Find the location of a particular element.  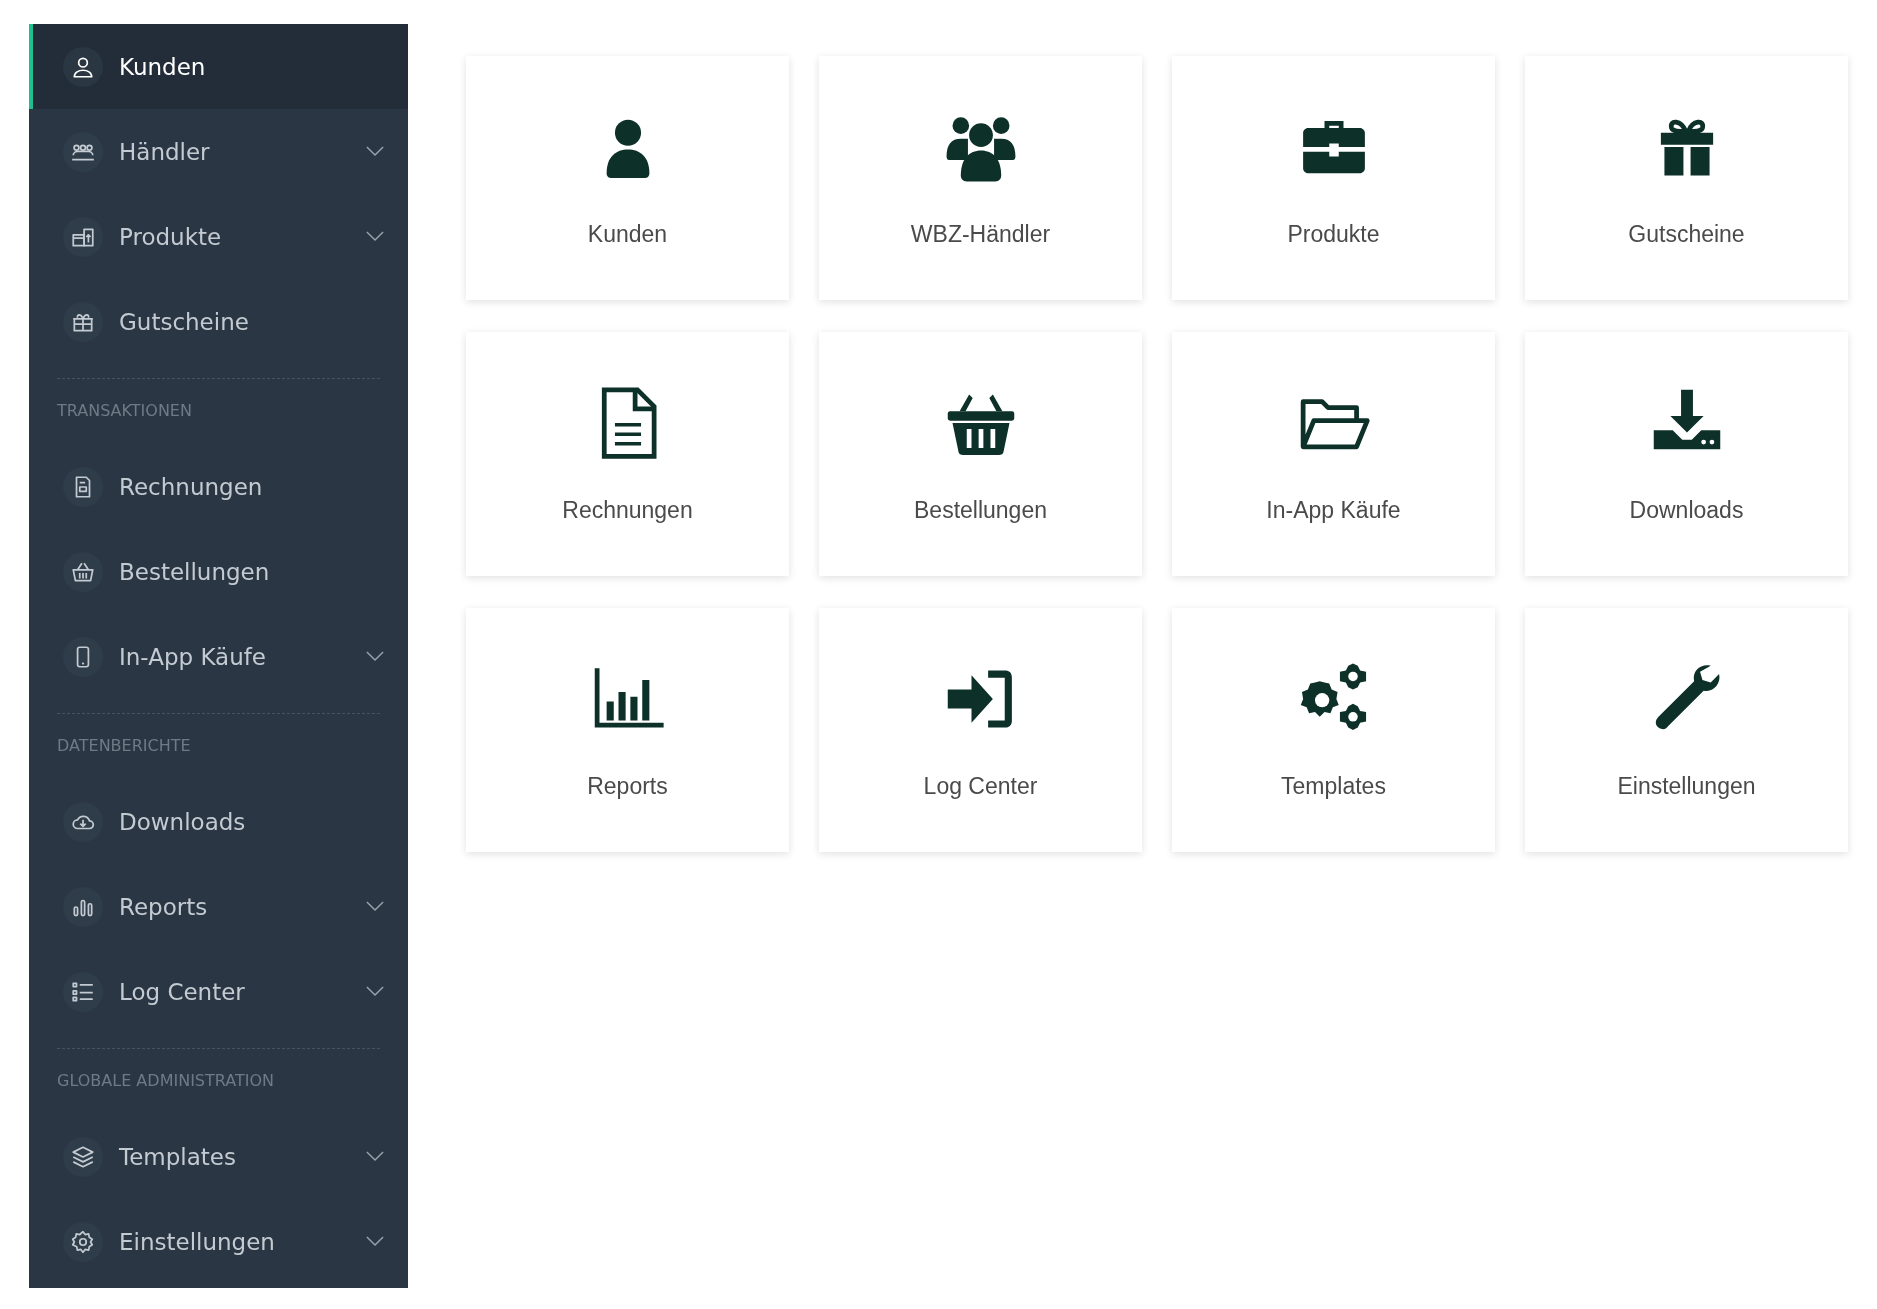

sidebar-item: Händler is located at coordinates (218, 151).